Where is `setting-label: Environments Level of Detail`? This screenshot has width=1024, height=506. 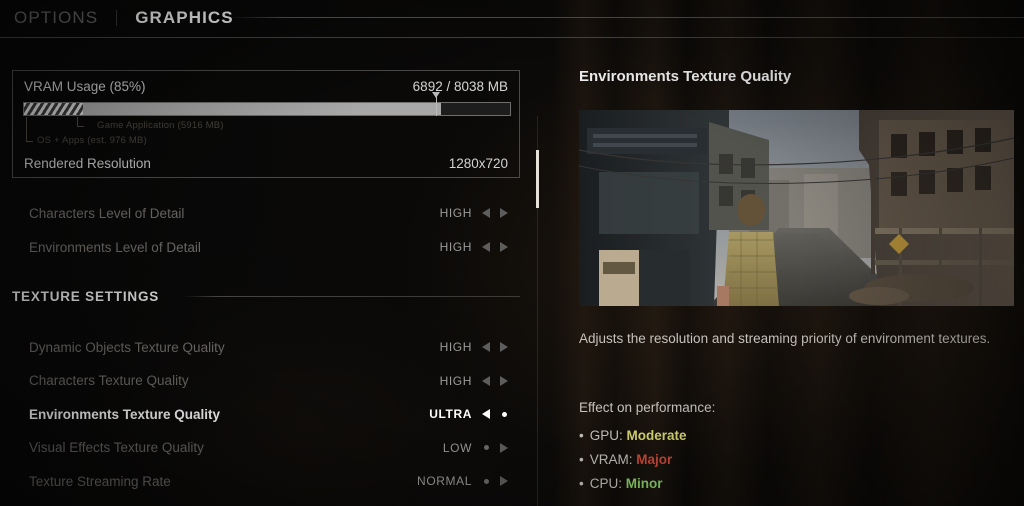
setting-label: Environments Level of Detail is located at coordinates (115, 247).